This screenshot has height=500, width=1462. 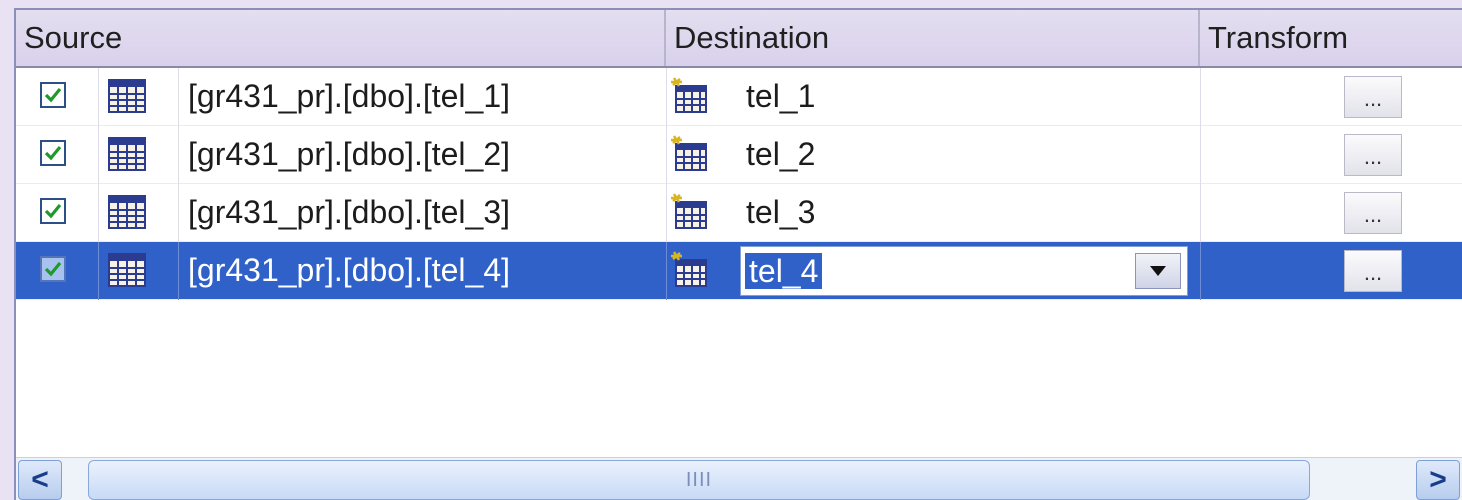 What do you see at coordinates (341, 38) in the screenshot?
I see `column-header-source: Source` at bounding box center [341, 38].